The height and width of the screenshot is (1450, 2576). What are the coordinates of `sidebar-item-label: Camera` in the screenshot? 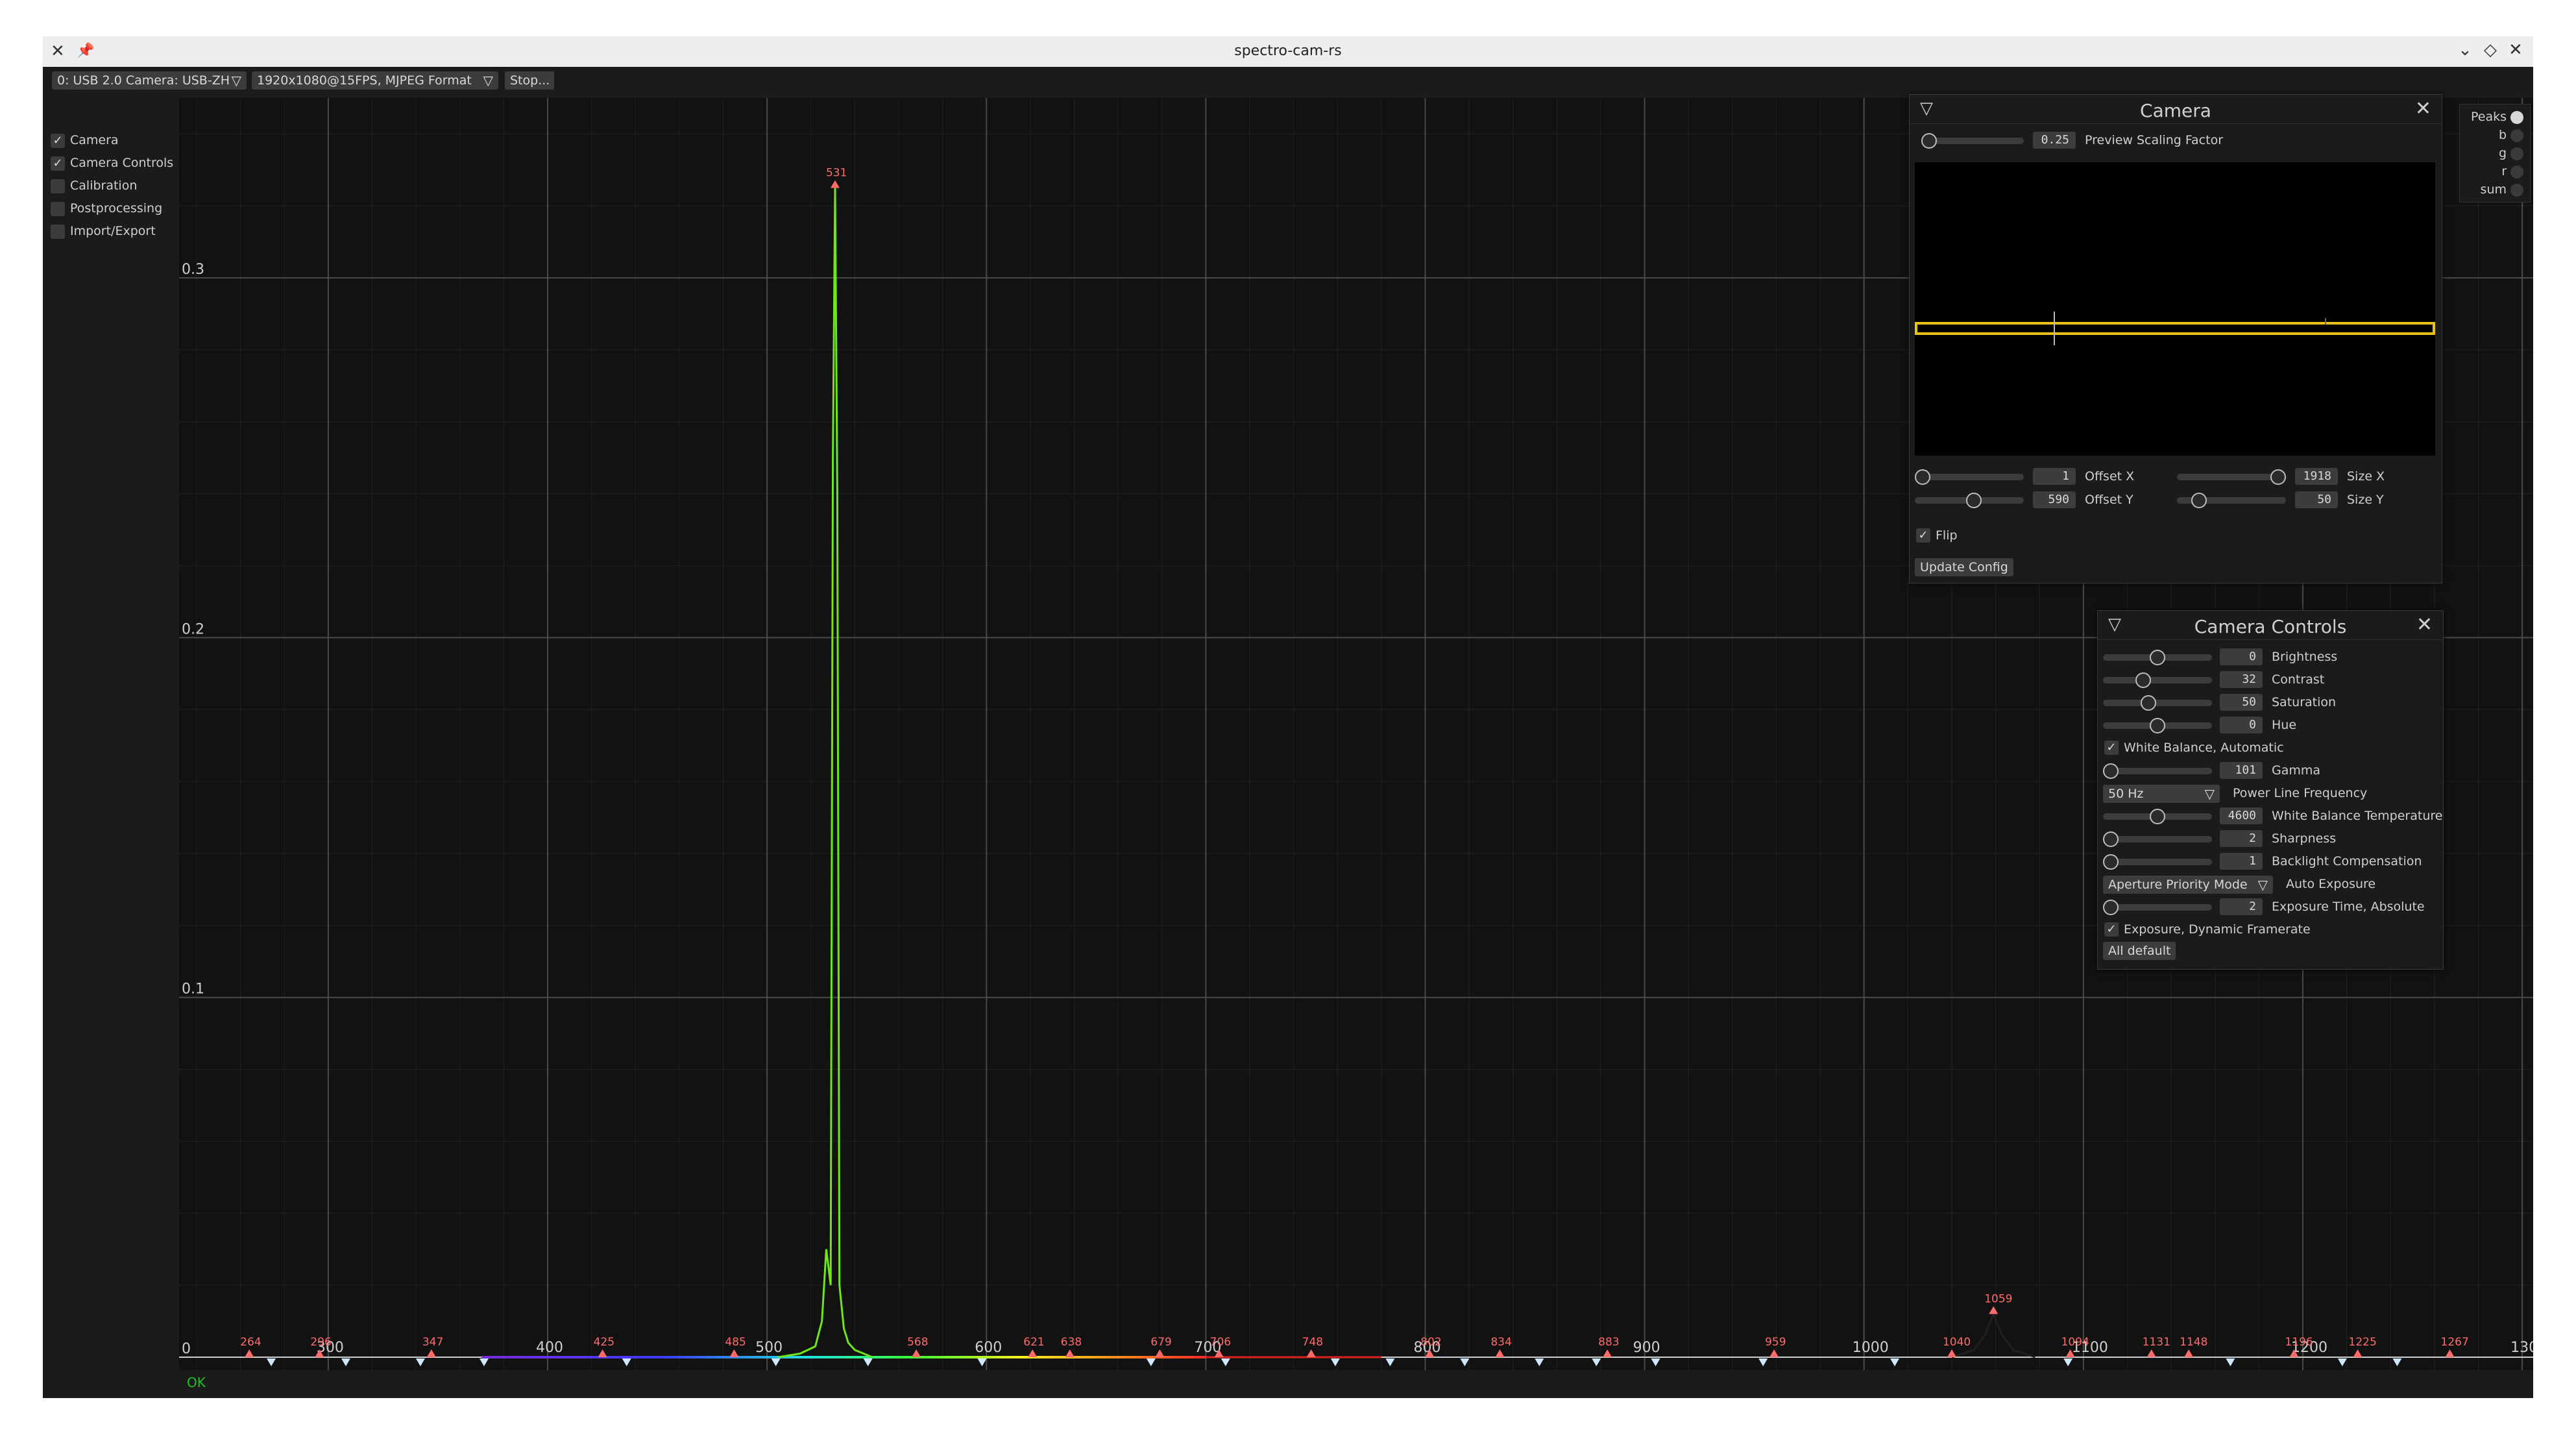 It's located at (94, 140).